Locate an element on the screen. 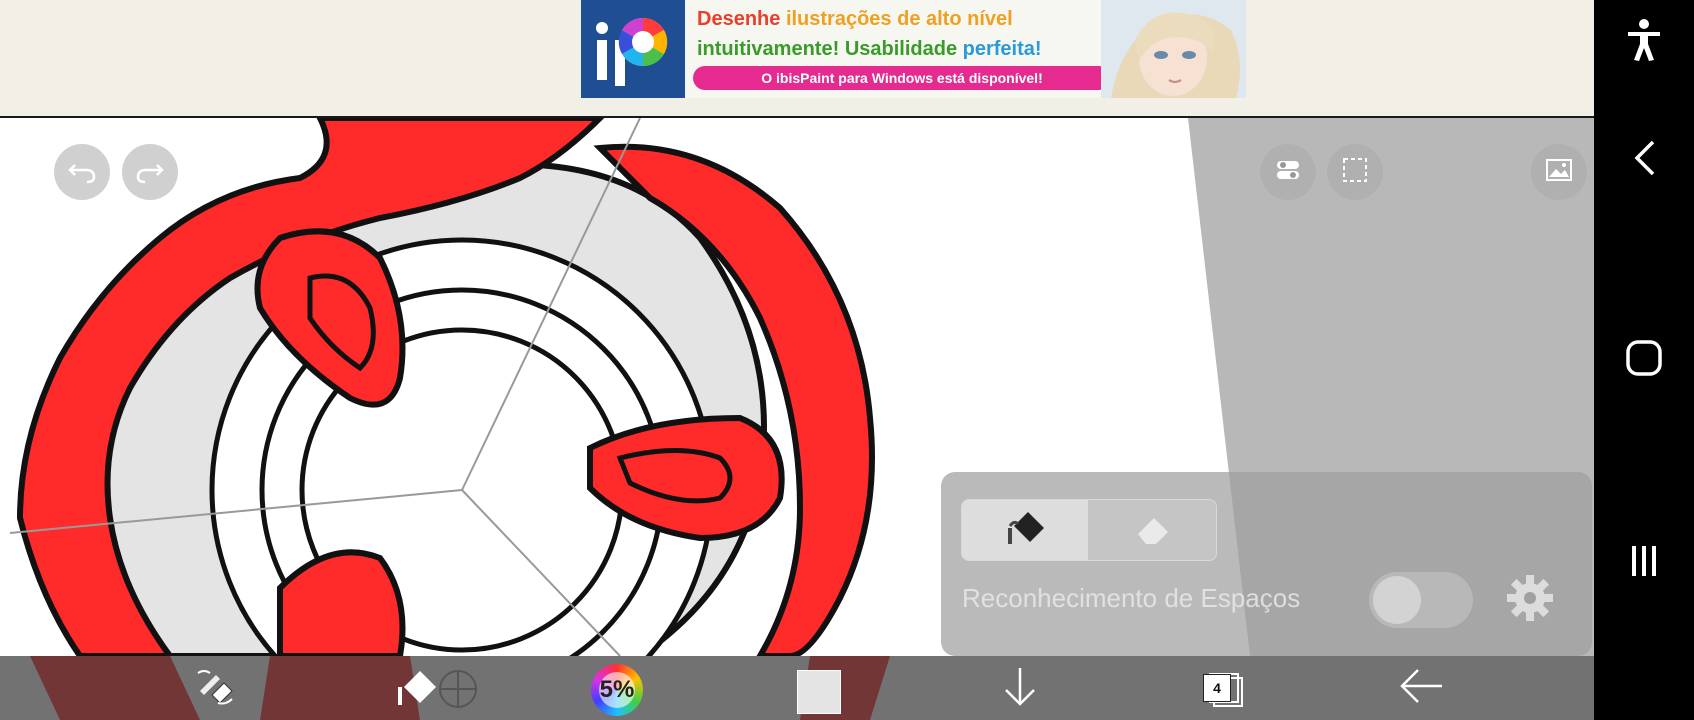 The height and width of the screenshot is (720, 1694). image-icon is located at coordinates (1559, 172).